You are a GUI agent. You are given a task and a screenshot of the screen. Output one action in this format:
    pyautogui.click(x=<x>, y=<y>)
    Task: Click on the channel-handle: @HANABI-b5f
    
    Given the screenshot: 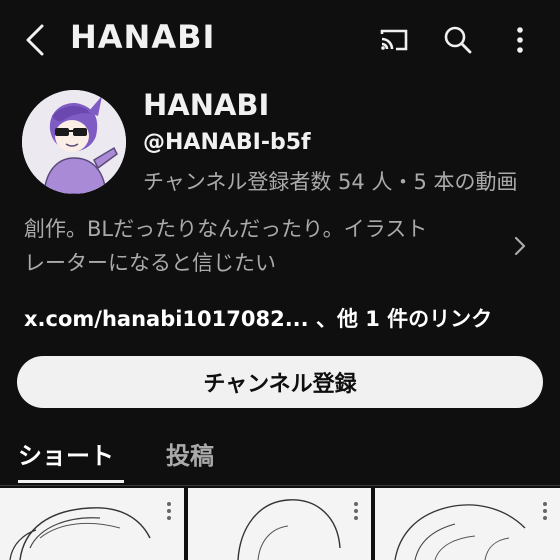 What is the action you would take?
    pyautogui.click(x=227, y=142)
    